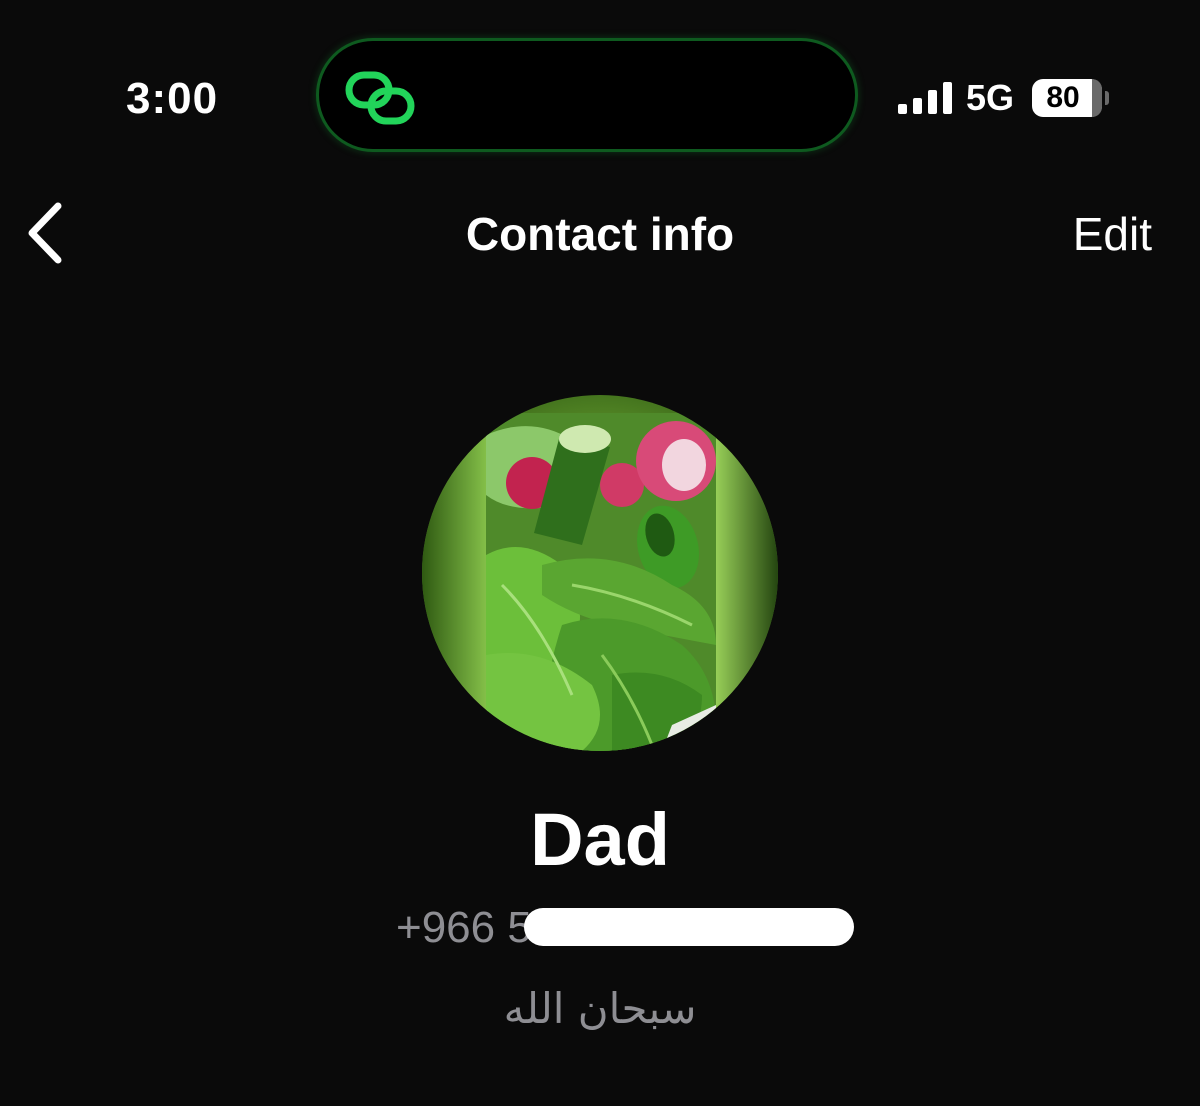 This screenshot has height=1106, width=1200. I want to click on network-type: 5G, so click(990, 97).